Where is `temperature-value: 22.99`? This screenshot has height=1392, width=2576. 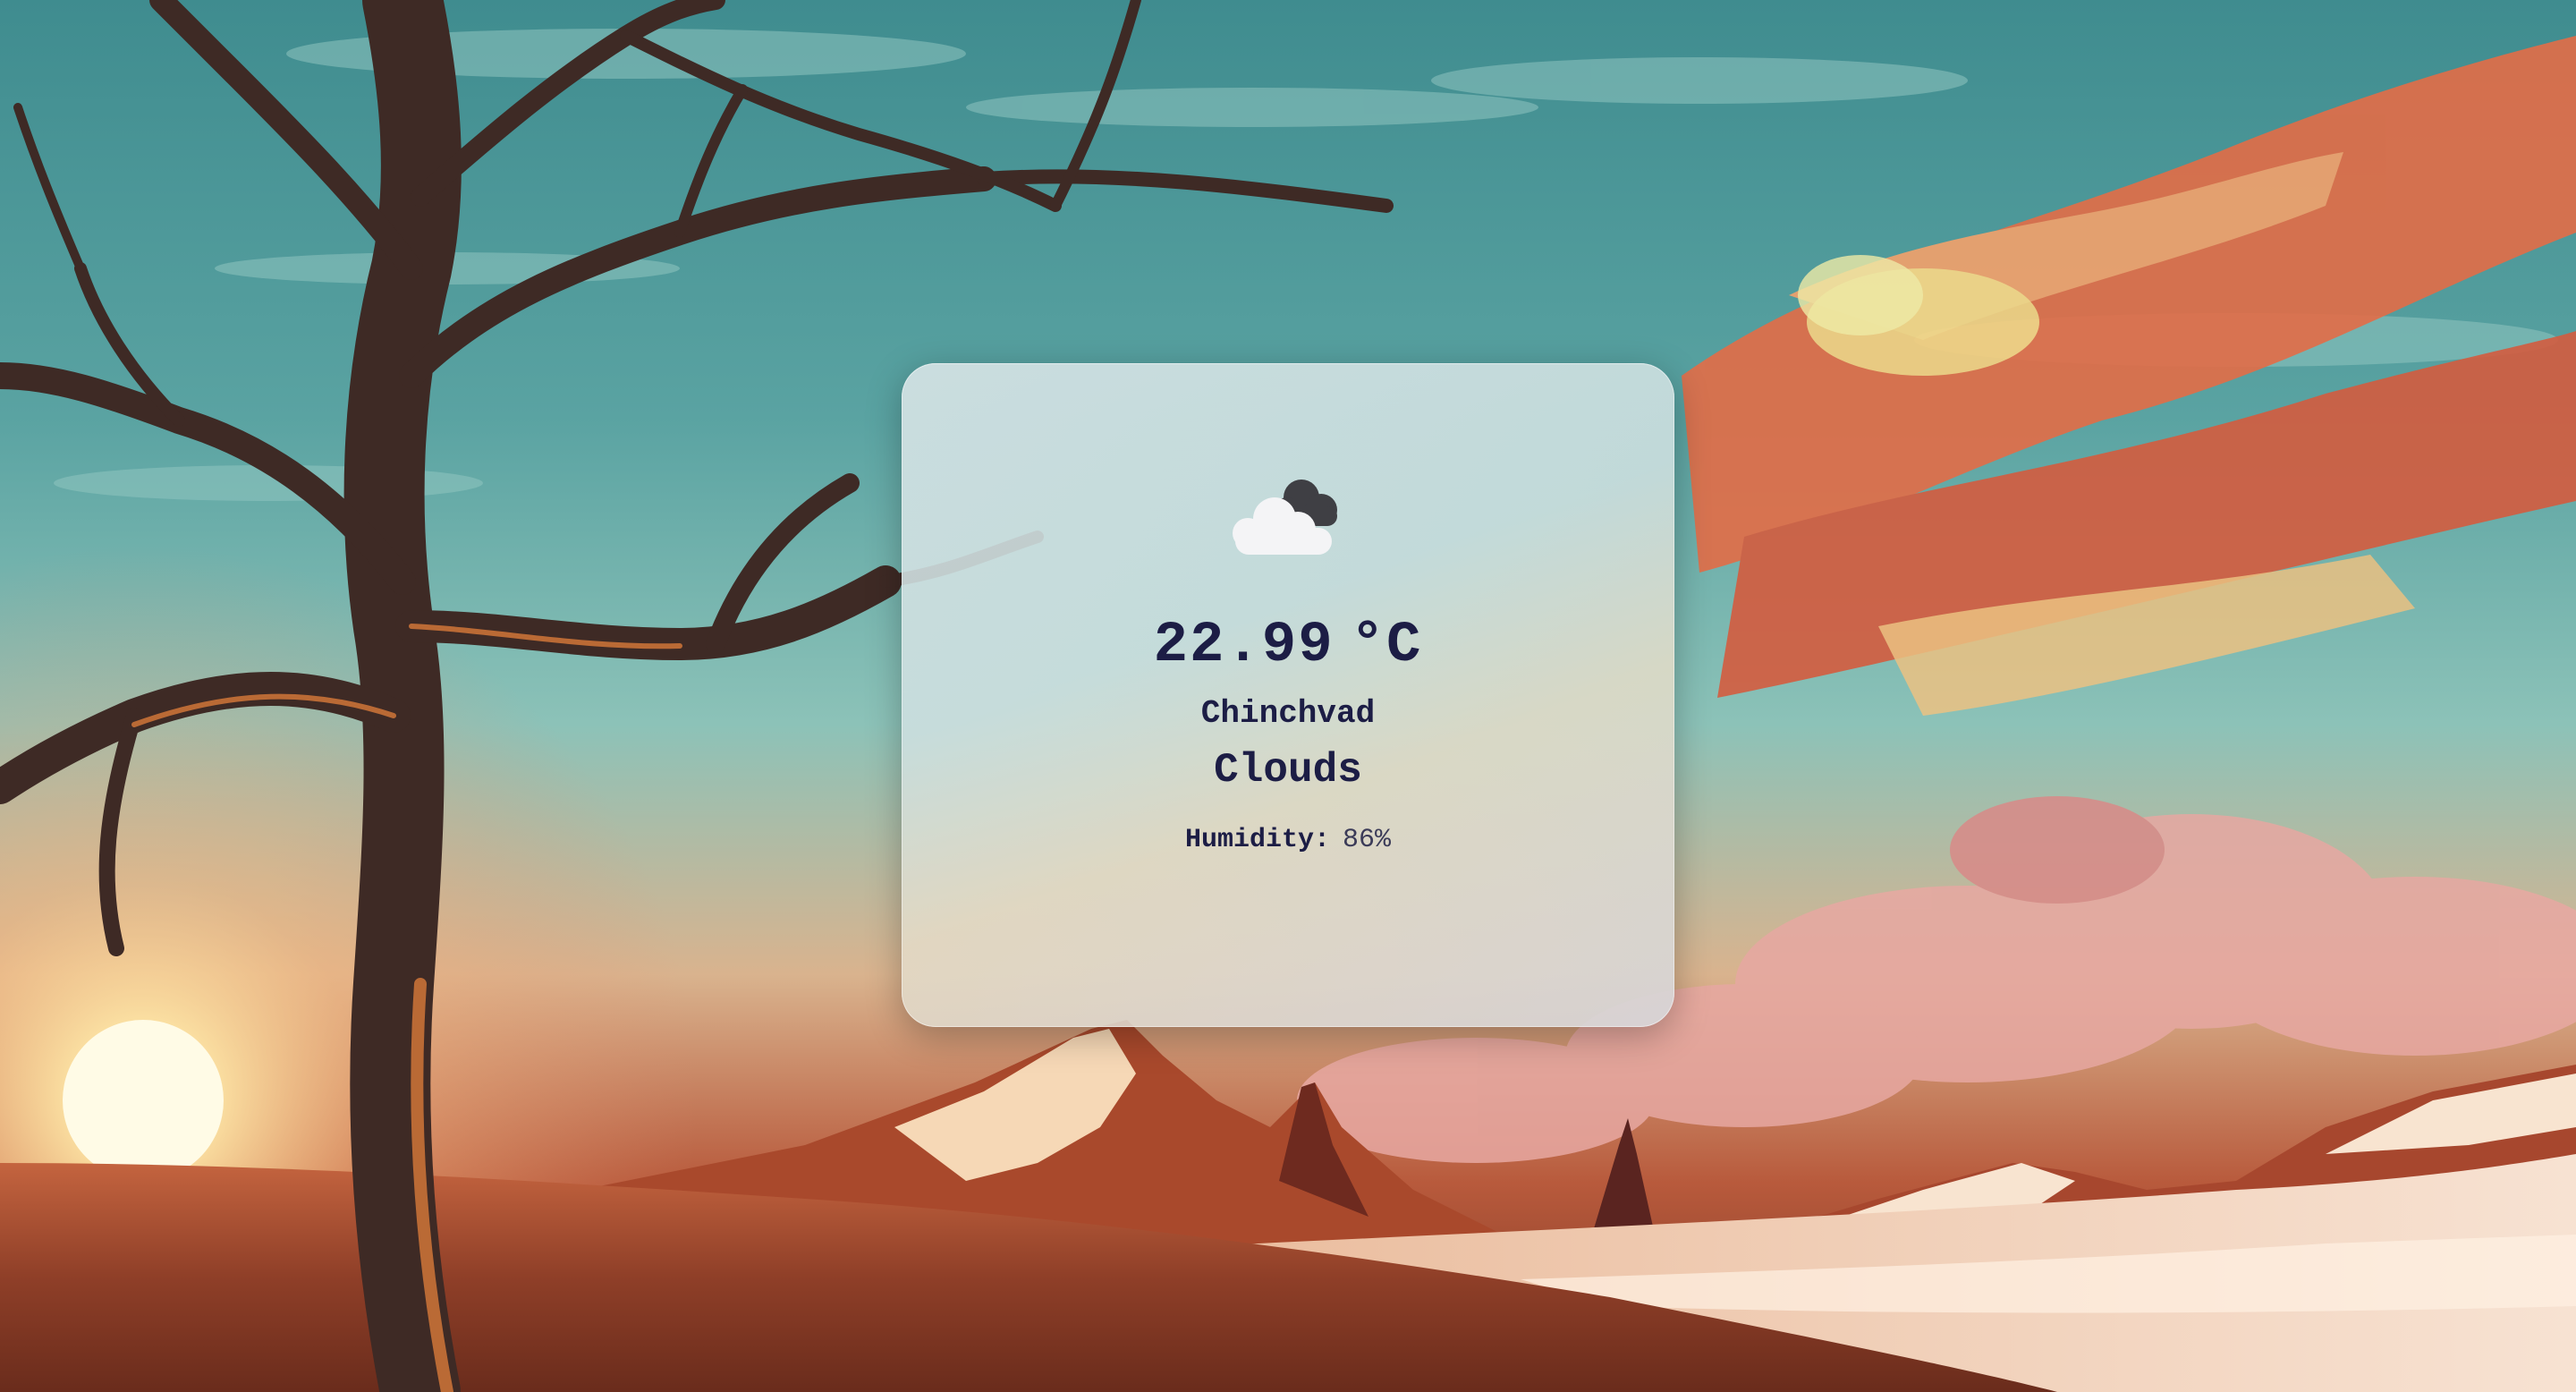 temperature-value: 22.99 is located at coordinates (1244, 646).